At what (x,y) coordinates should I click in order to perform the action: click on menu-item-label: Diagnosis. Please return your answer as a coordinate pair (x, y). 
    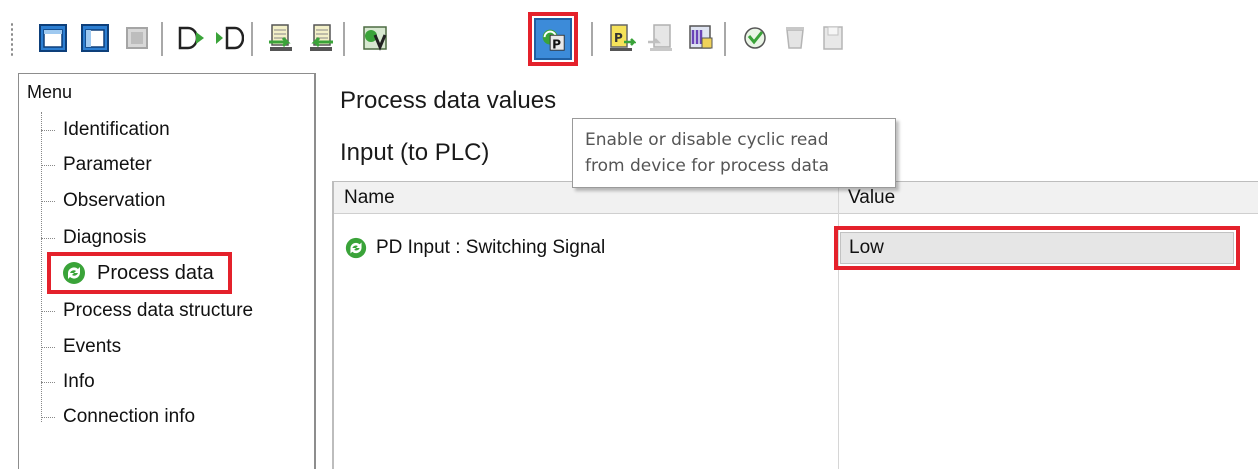
    Looking at the image, I should click on (105, 237).